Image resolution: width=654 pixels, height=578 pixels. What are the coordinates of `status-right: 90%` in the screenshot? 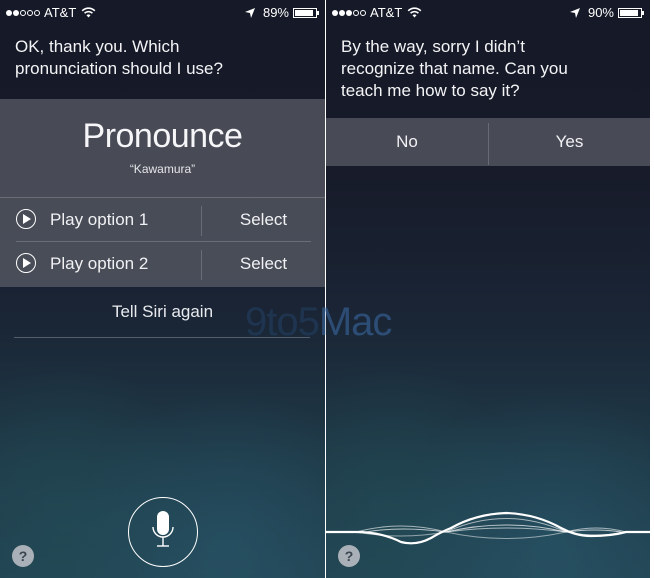 It's located at (606, 12).